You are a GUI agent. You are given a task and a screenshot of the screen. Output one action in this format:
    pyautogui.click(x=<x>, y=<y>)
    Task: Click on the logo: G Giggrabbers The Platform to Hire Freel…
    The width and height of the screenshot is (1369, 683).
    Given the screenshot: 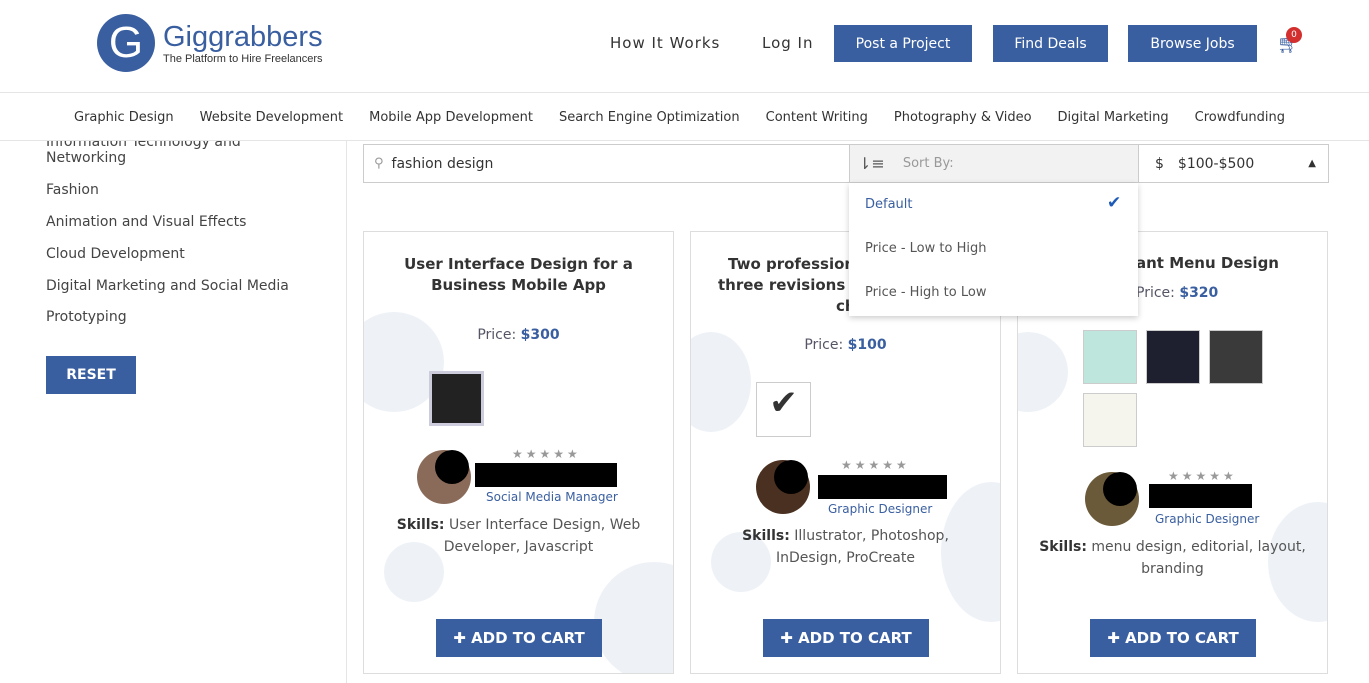 What is the action you would take?
    pyautogui.click(x=210, y=43)
    